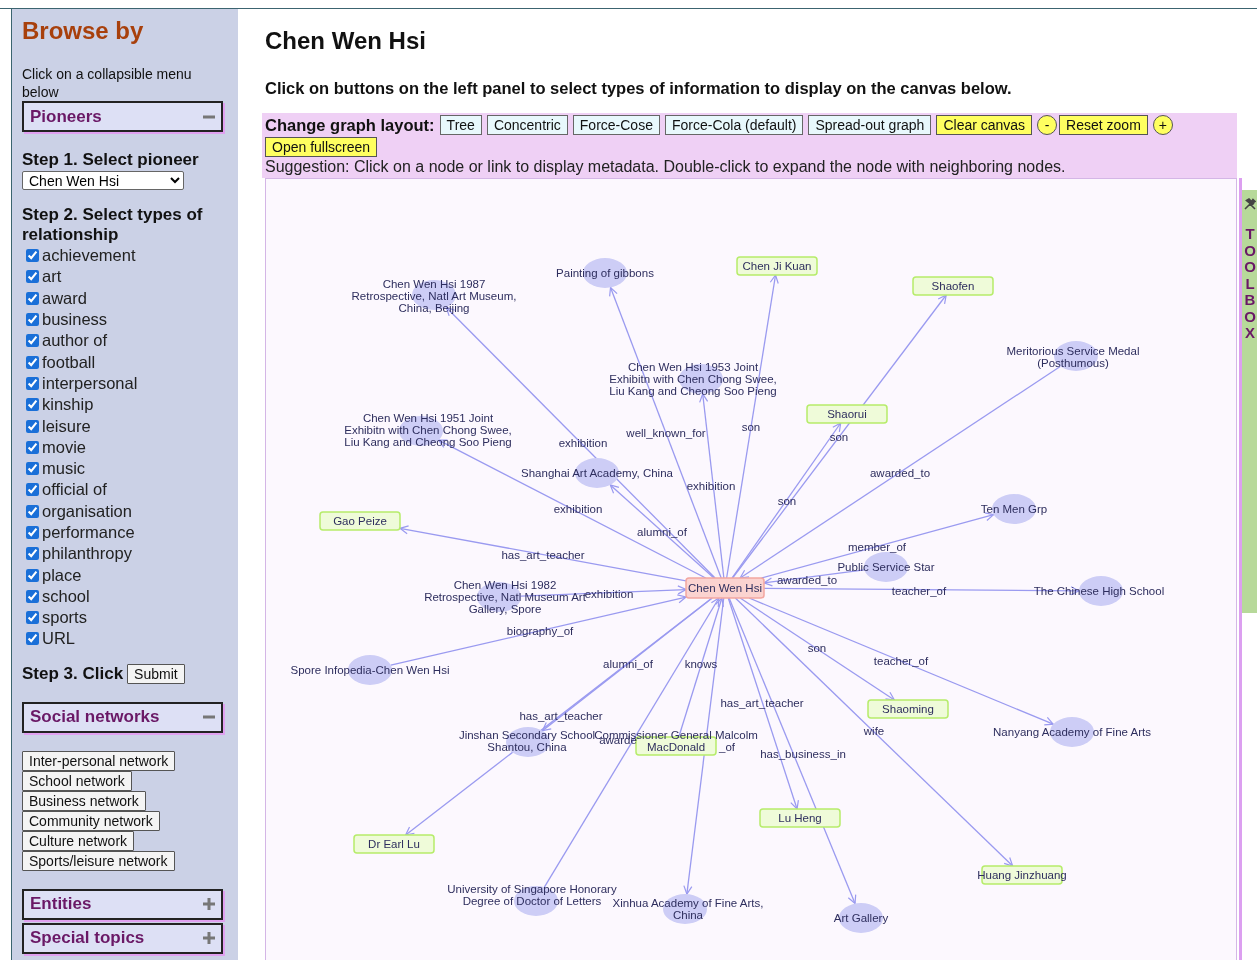 This screenshot has width=1257, height=960. Describe the element at coordinates (66, 116) in the screenshot. I see `menu-title: Pioneers` at that location.